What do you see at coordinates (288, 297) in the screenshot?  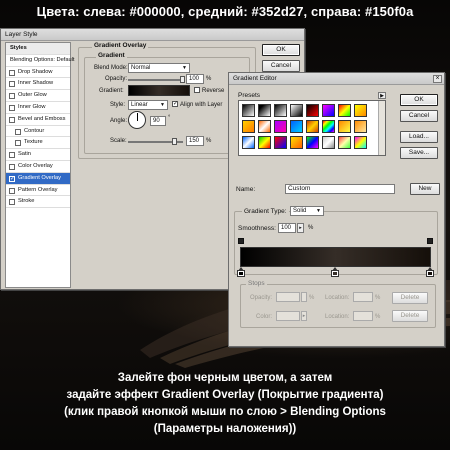 I see `stop-opacity-input` at bounding box center [288, 297].